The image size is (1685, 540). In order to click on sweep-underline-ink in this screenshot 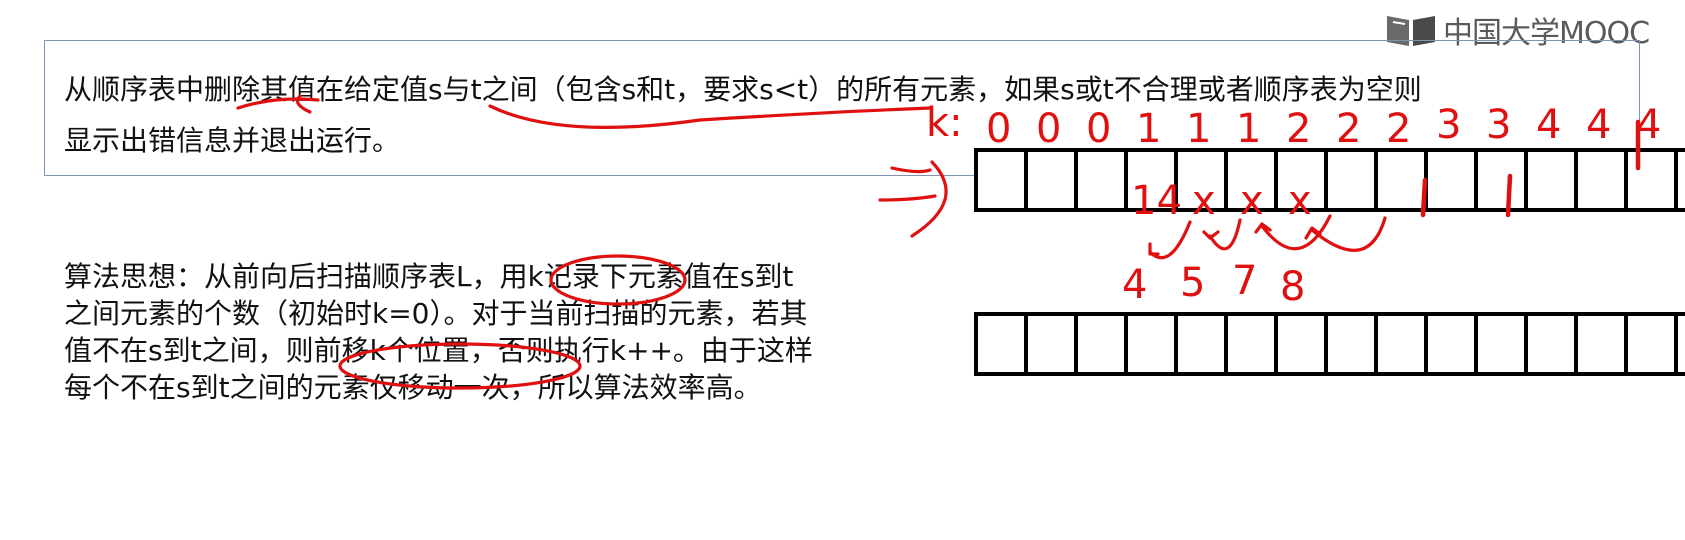, I will do `click(710, 116)`.